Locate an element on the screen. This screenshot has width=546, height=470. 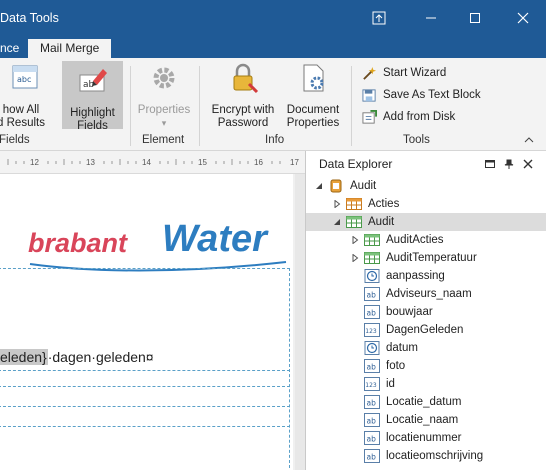
tree-node-label: Acties is located at coordinates (384, 204).